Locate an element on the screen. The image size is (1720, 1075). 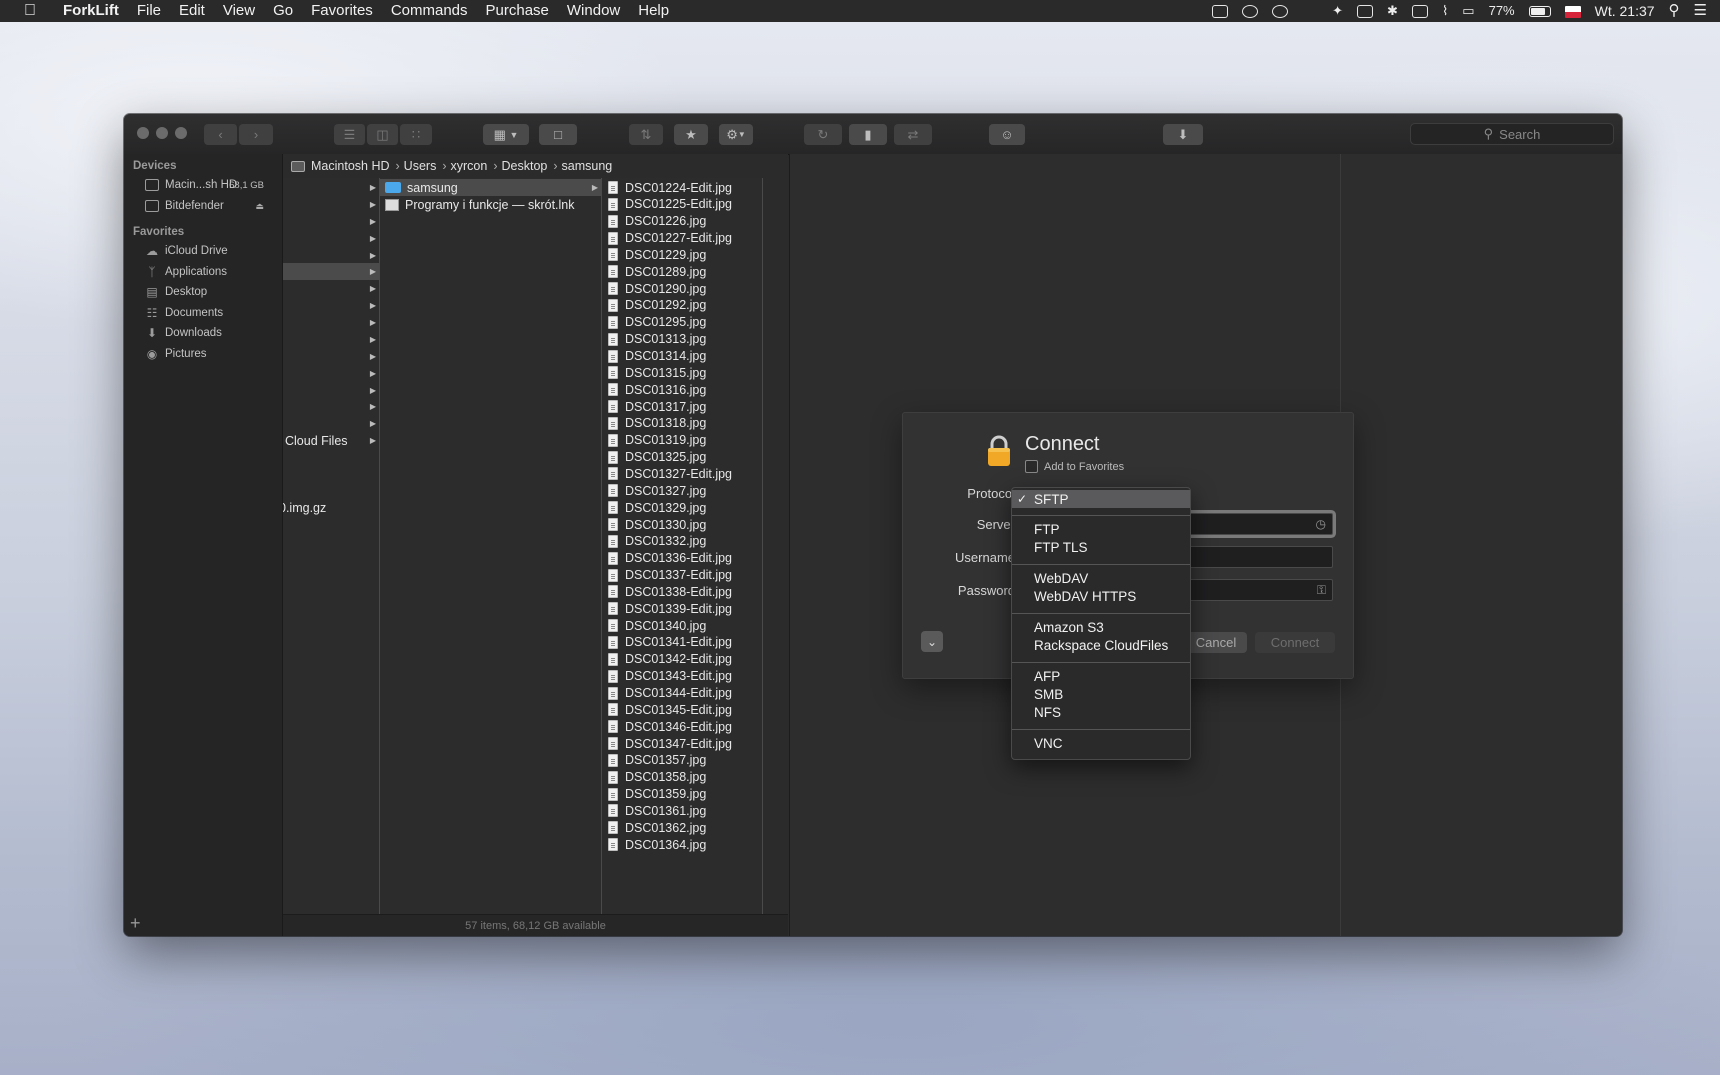
clock-history-icon: ◷ is located at coordinates (1321, 524).